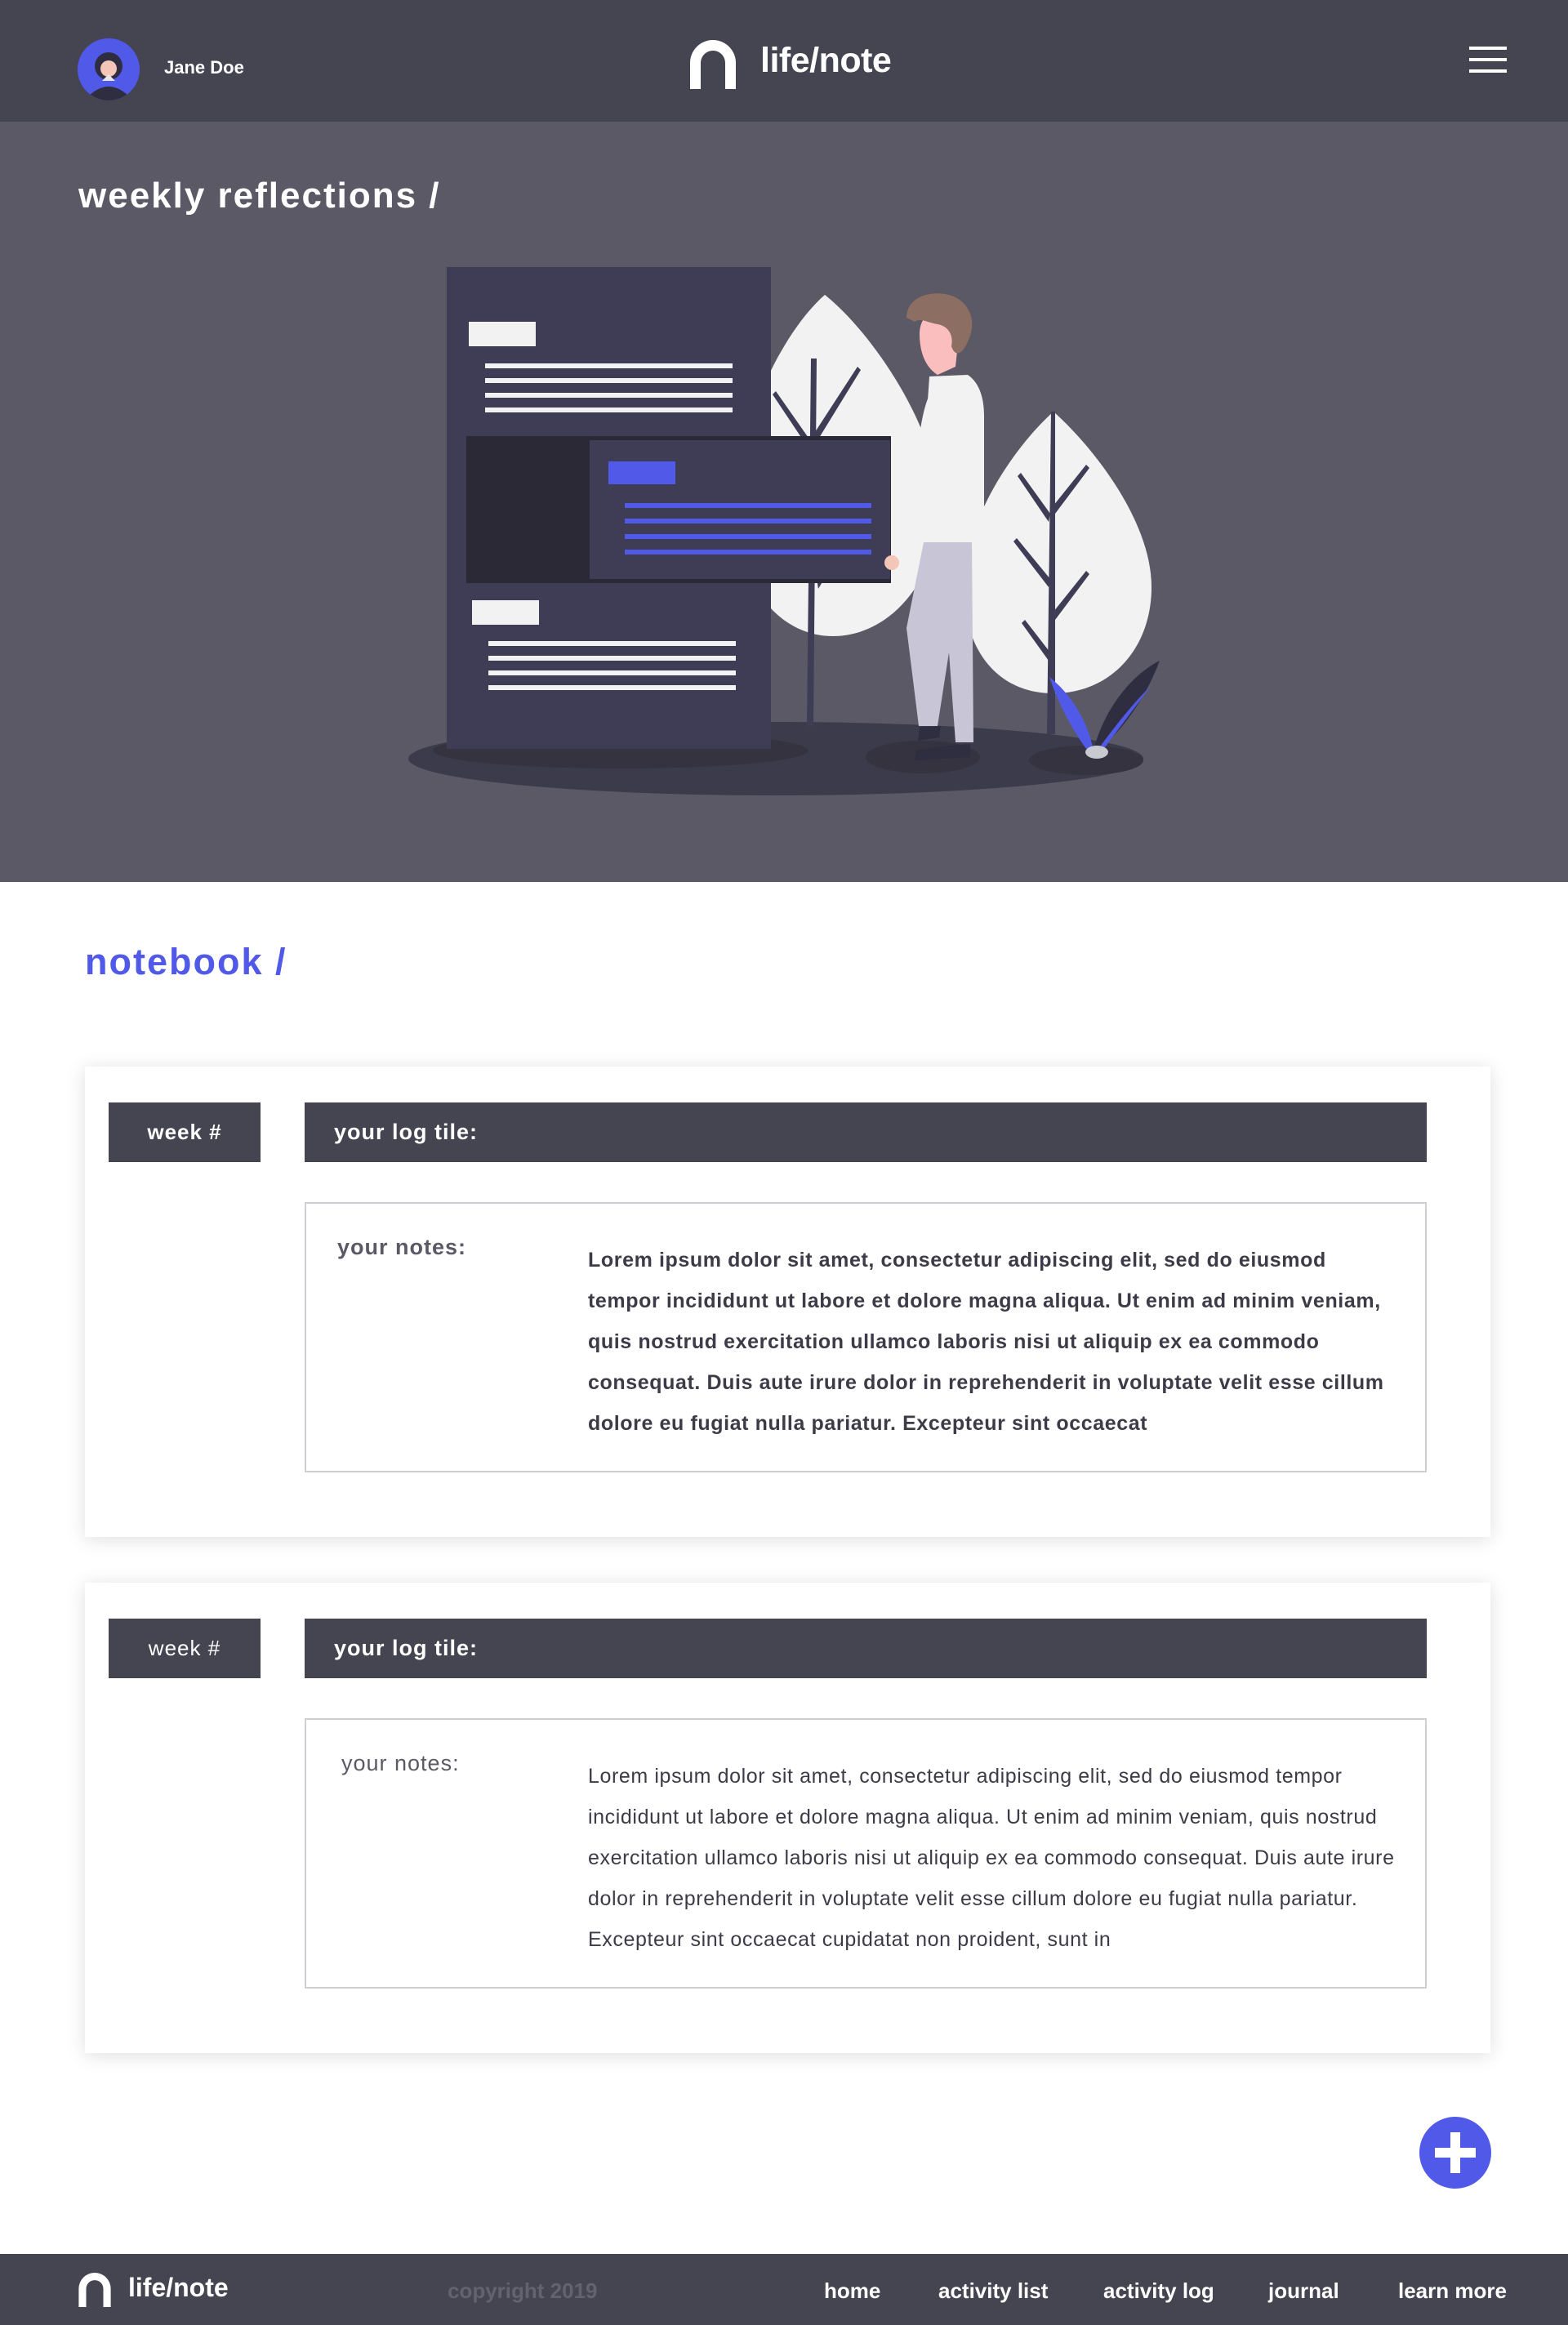 The image size is (1568, 2325). I want to click on add-entry-button, so click(1455, 2153).